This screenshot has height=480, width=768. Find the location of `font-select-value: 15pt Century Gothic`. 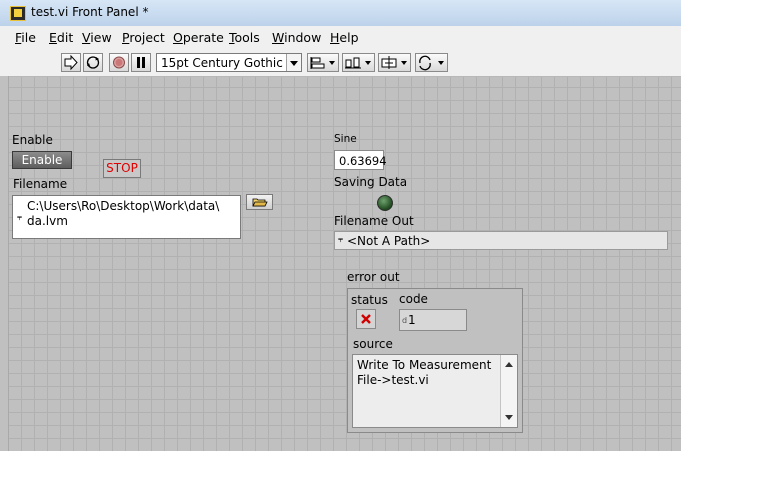

font-select-value: 15pt Century Gothic is located at coordinates (222, 63).